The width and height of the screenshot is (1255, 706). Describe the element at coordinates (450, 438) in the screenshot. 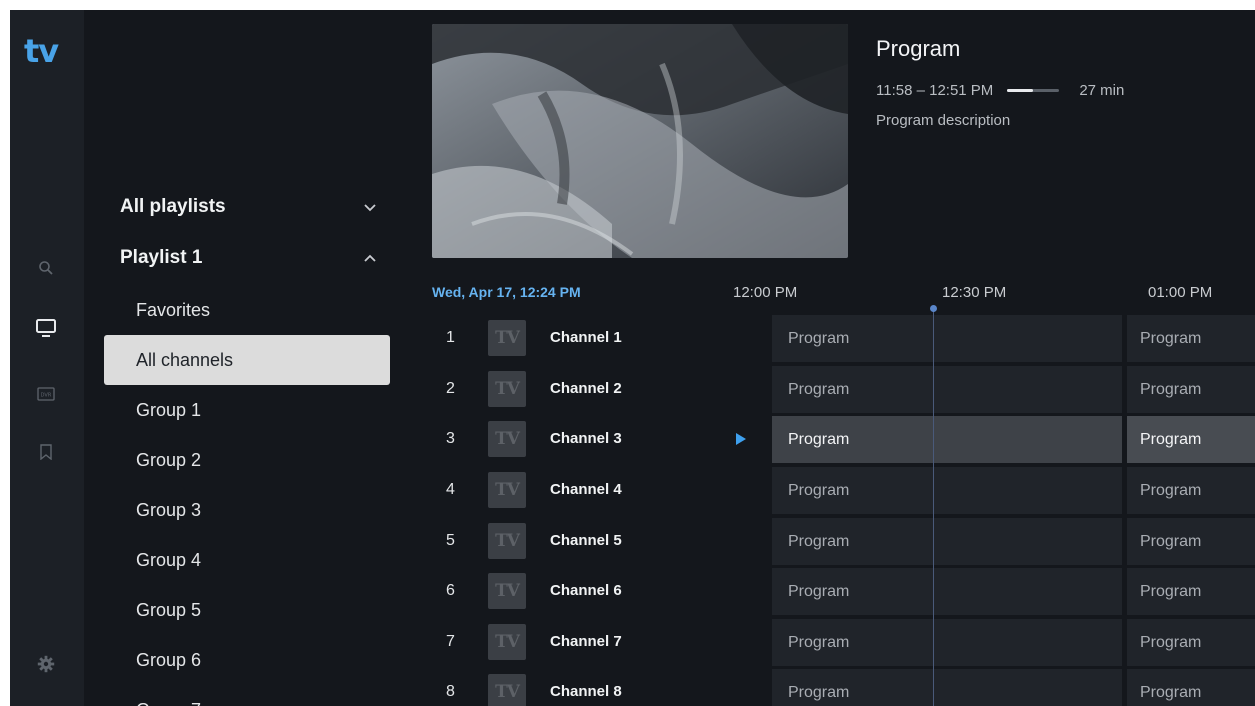

I see `channel-number: 3` at that location.